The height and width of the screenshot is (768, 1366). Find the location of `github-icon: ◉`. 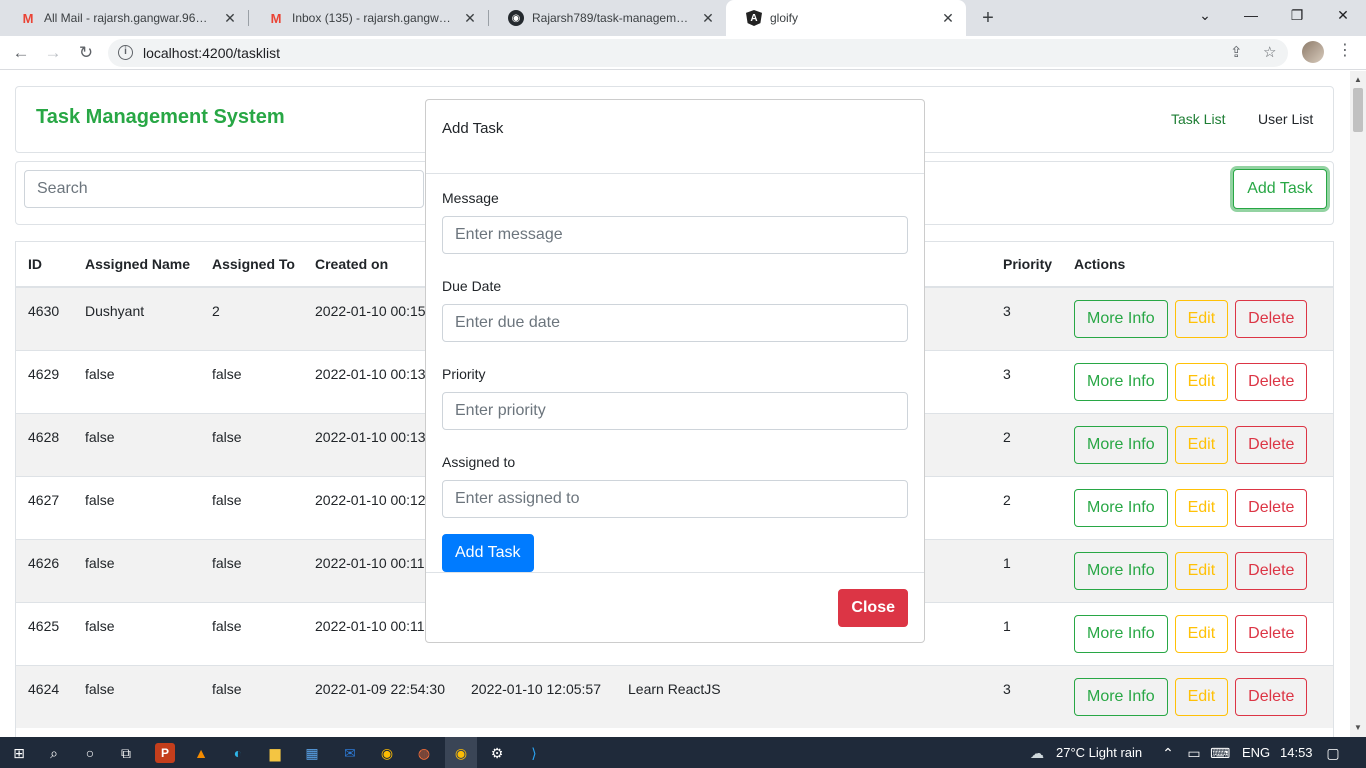

github-icon: ◉ is located at coordinates (516, 18).